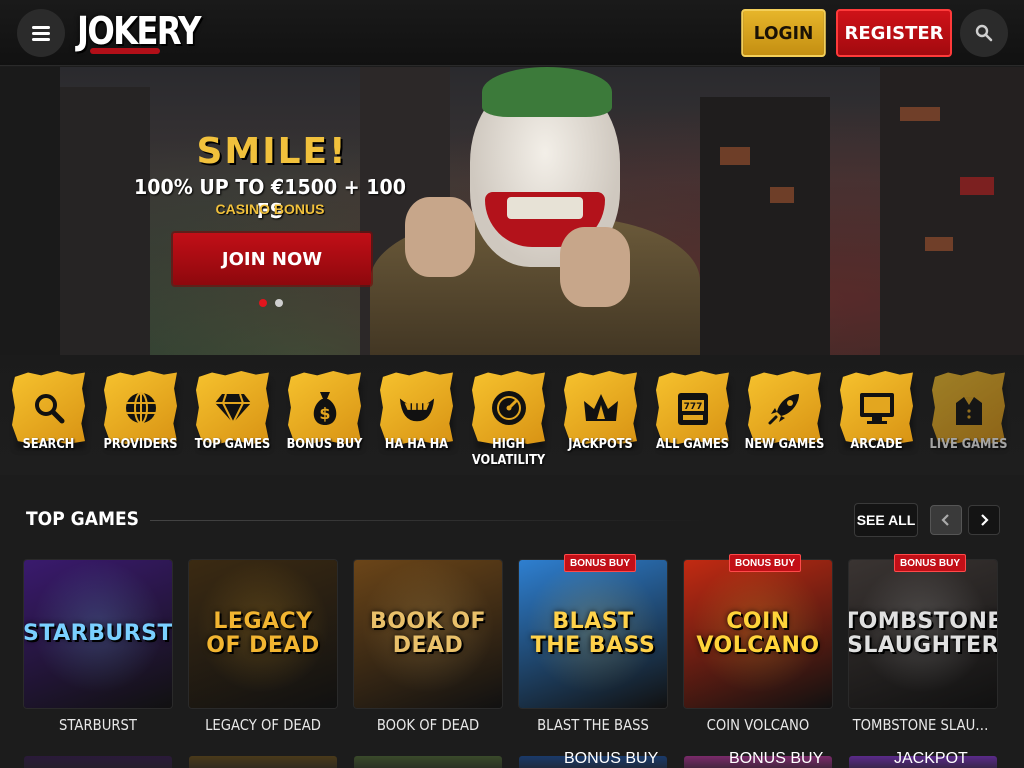 This screenshot has width=1024, height=768. What do you see at coordinates (428, 725) in the screenshot?
I see `game-name: BOOK OF DEAD` at bounding box center [428, 725].